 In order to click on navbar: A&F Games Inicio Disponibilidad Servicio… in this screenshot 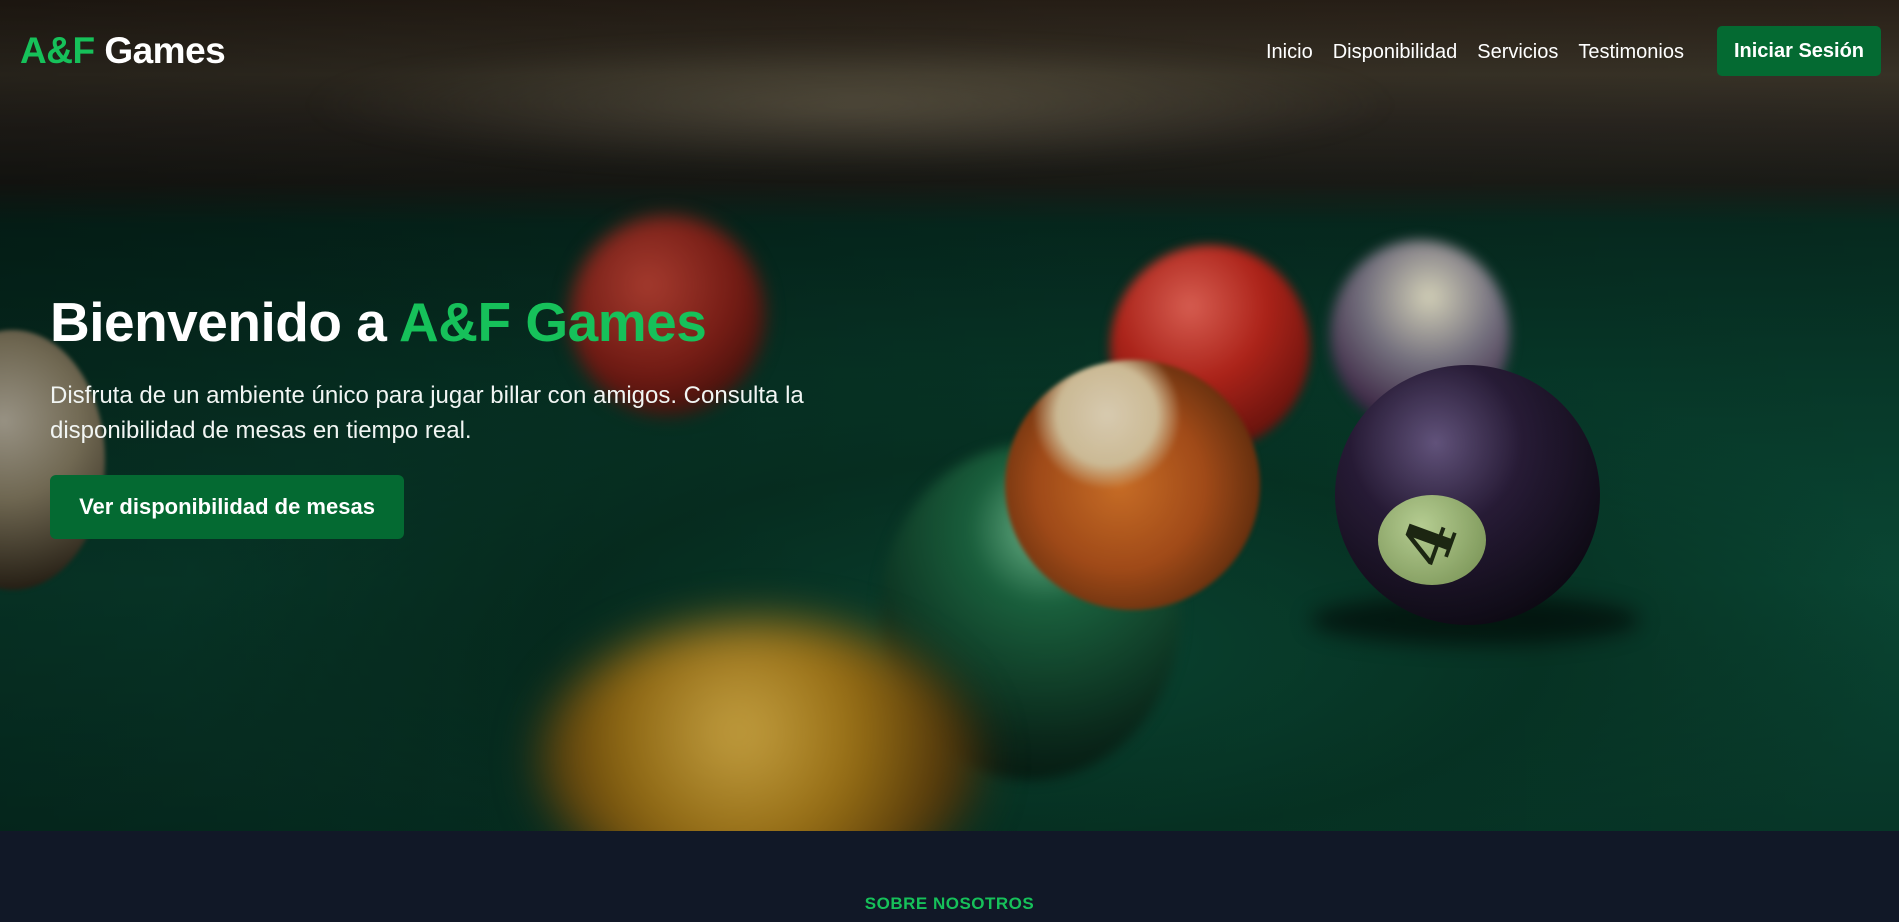, I will do `click(949, 53)`.